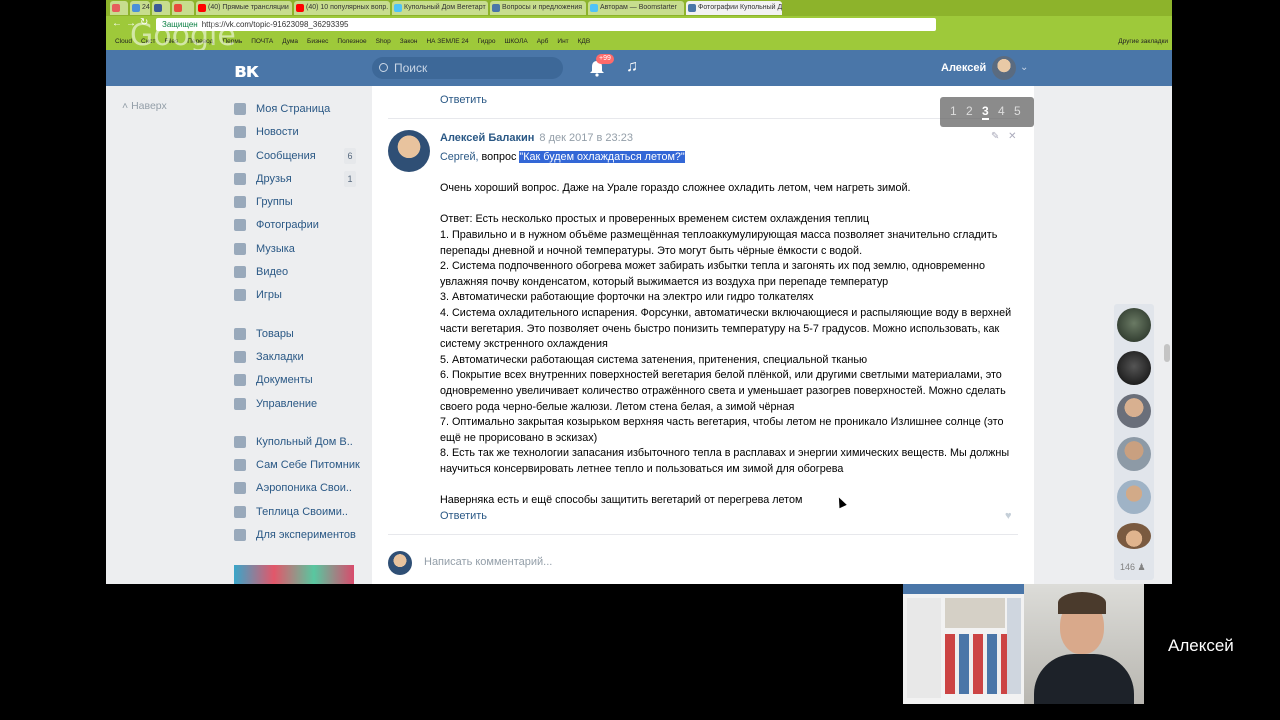 This screenshot has width=1280, height=720. What do you see at coordinates (246, 70) in the screenshot?
I see `vk-logo: вк` at bounding box center [246, 70].